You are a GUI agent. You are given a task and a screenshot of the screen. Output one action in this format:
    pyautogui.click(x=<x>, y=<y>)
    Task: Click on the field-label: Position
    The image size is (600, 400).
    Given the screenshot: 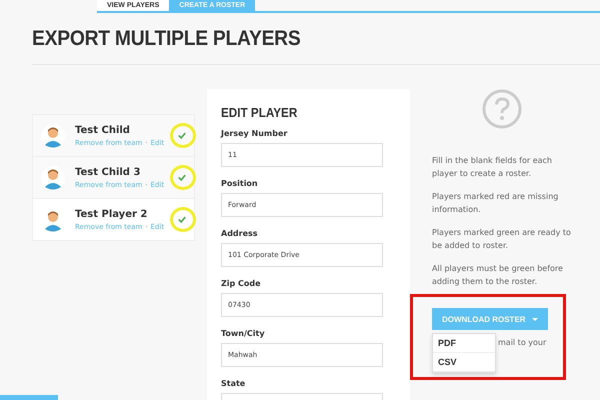 What is the action you would take?
    pyautogui.click(x=240, y=183)
    